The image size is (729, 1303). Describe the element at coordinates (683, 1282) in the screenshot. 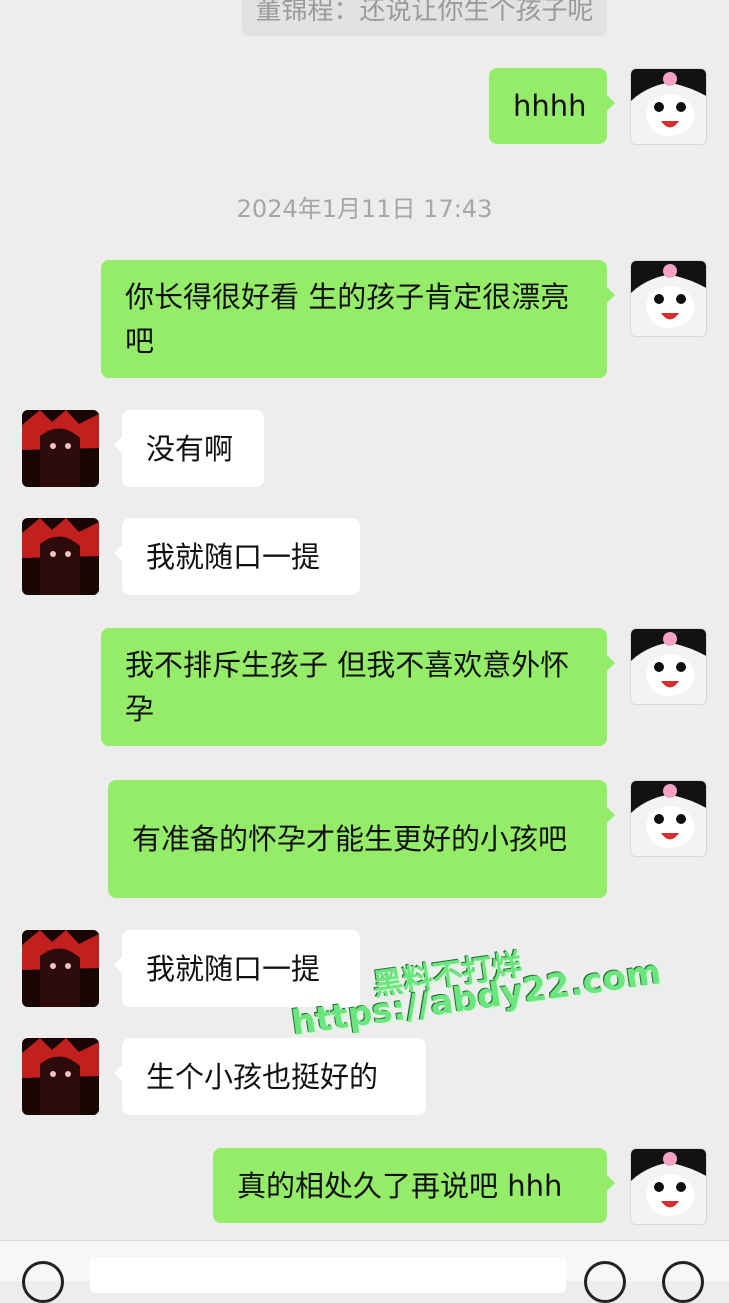

I see `plus-icon` at that location.